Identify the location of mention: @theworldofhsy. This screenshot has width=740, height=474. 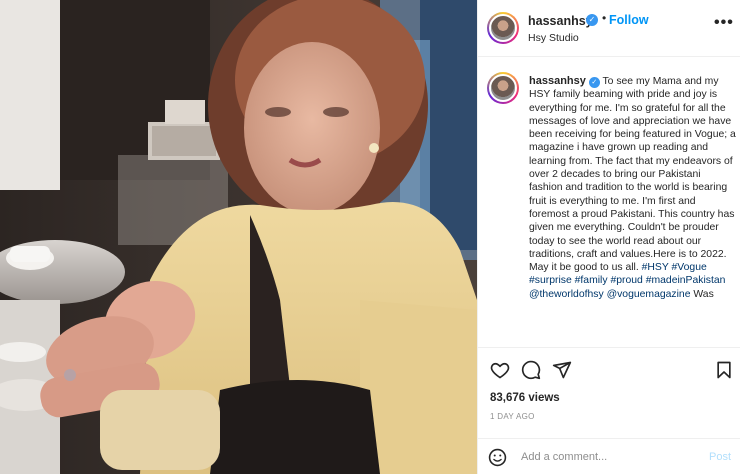
(566, 294).